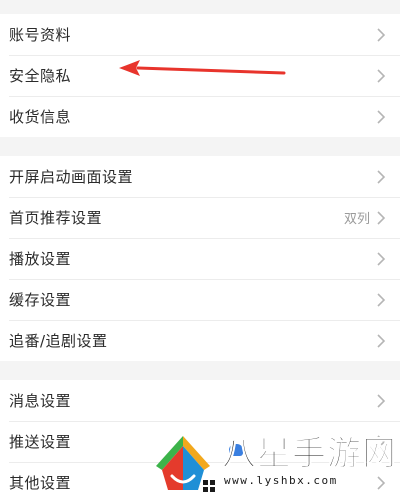  Describe the element at coordinates (200, 299) in the screenshot. I see `settings-item-cache: 缓存设置` at that location.